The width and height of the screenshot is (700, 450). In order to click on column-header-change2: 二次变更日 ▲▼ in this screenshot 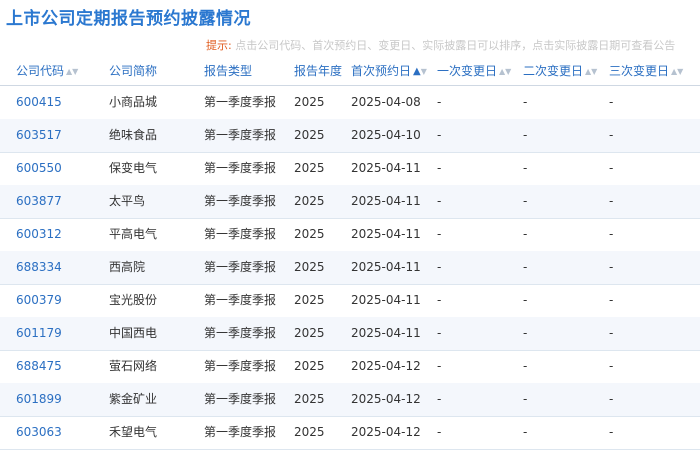, I will do `click(560, 71)`.